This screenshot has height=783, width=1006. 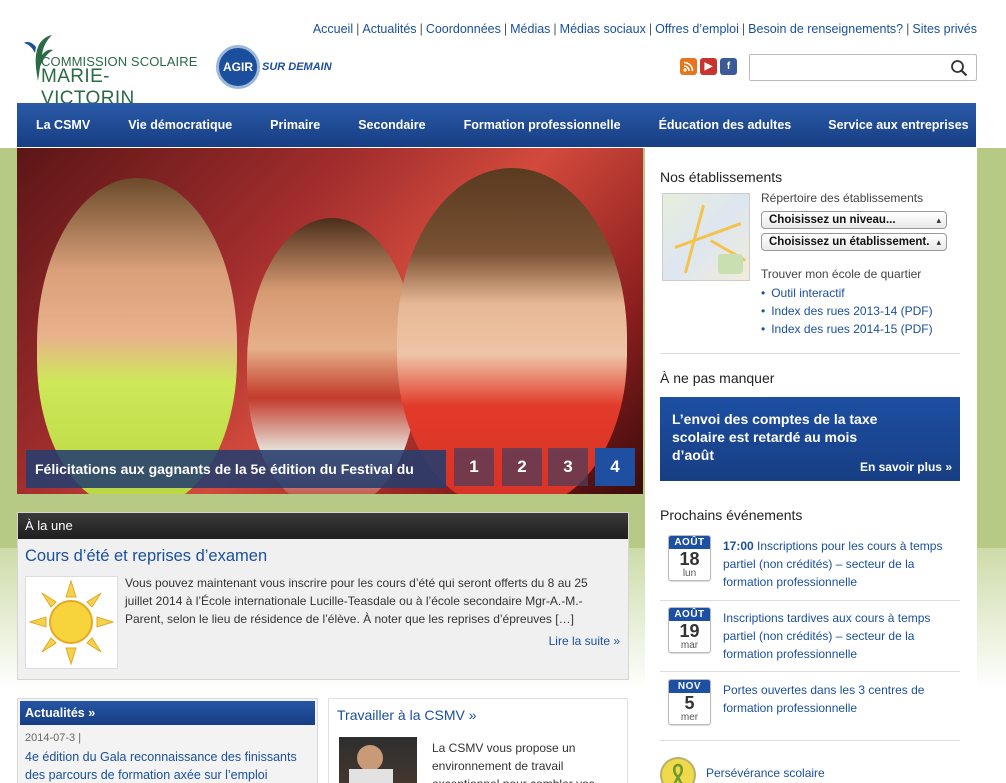 I want to click on event-date-badge: NOV 5 mer, so click(x=689, y=702).